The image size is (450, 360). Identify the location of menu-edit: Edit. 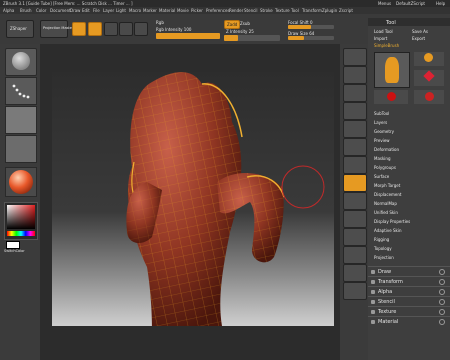
(86, 10).